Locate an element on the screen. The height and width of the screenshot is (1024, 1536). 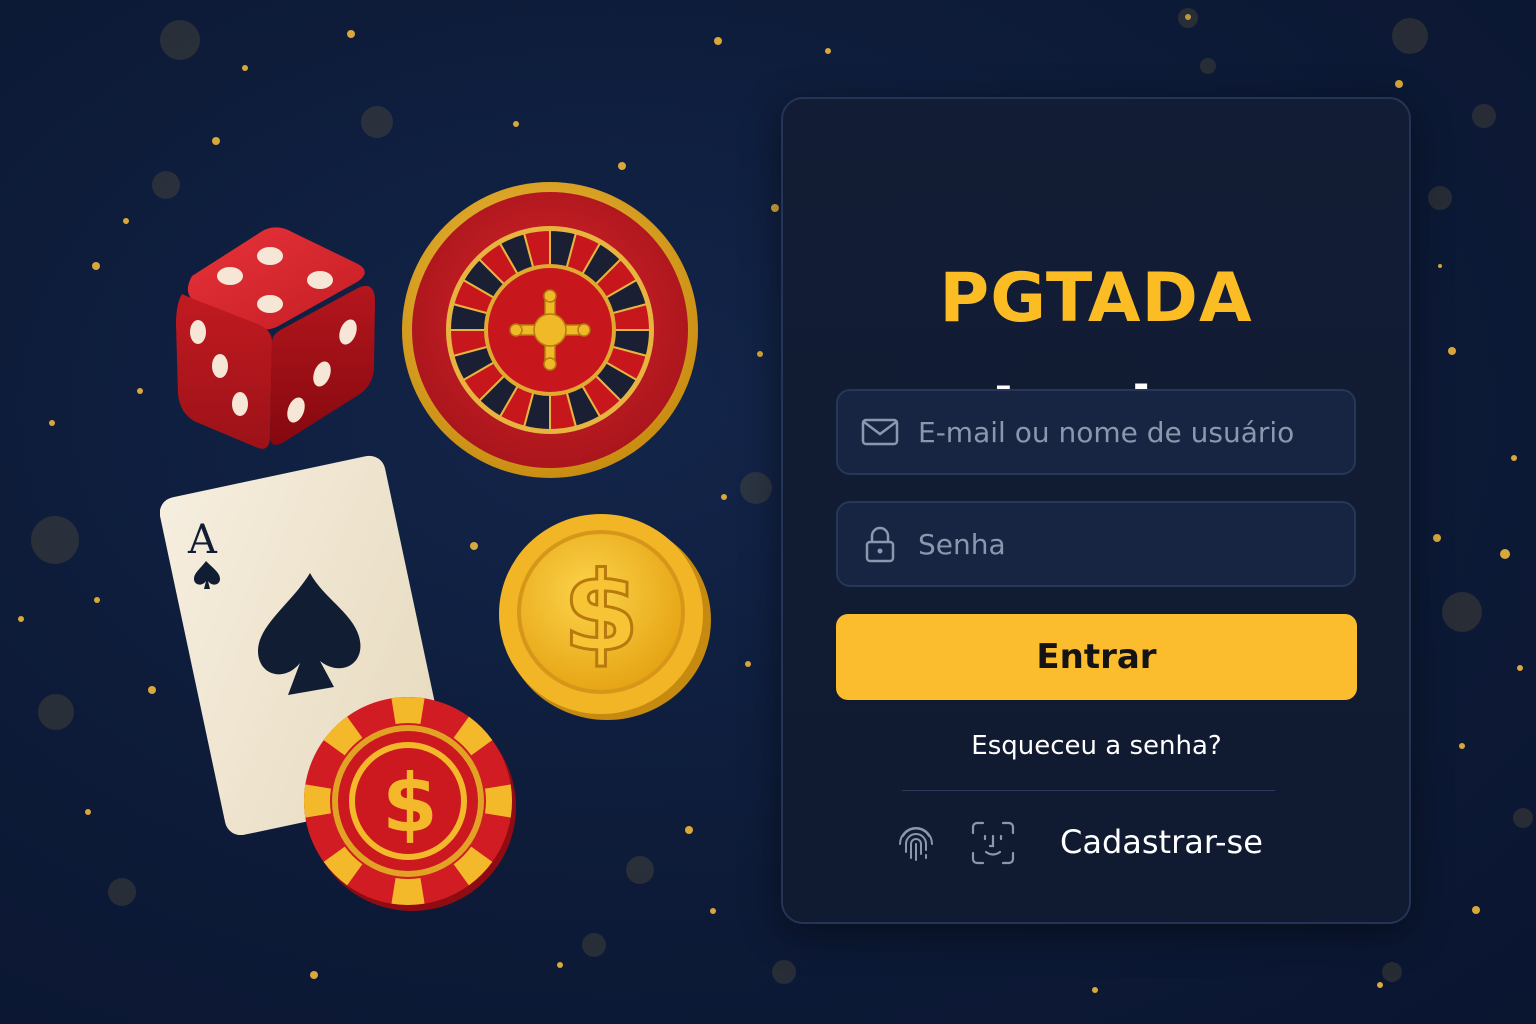
face-id-icon is located at coordinates (993, 843).